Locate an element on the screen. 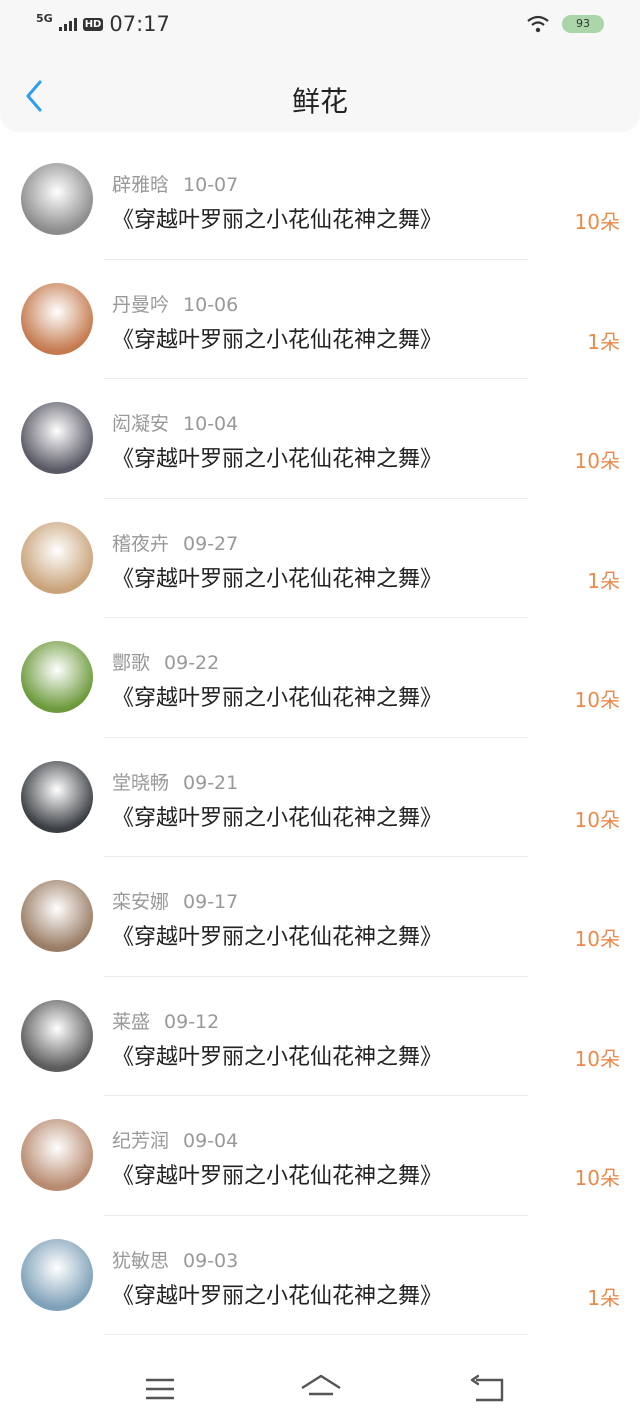 Image resolution: width=640 pixels, height=1427 pixels. back-icon is located at coordinates (487, 1388).